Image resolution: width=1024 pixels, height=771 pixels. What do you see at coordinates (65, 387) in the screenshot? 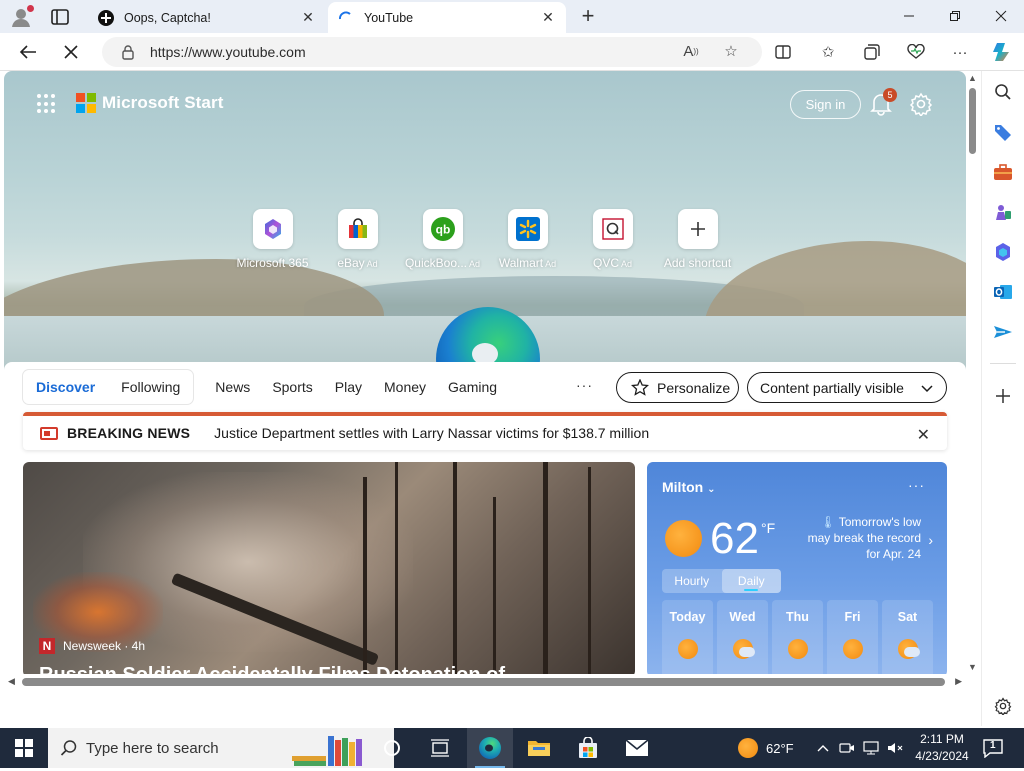
I see `tab-discover: Discover` at bounding box center [65, 387].